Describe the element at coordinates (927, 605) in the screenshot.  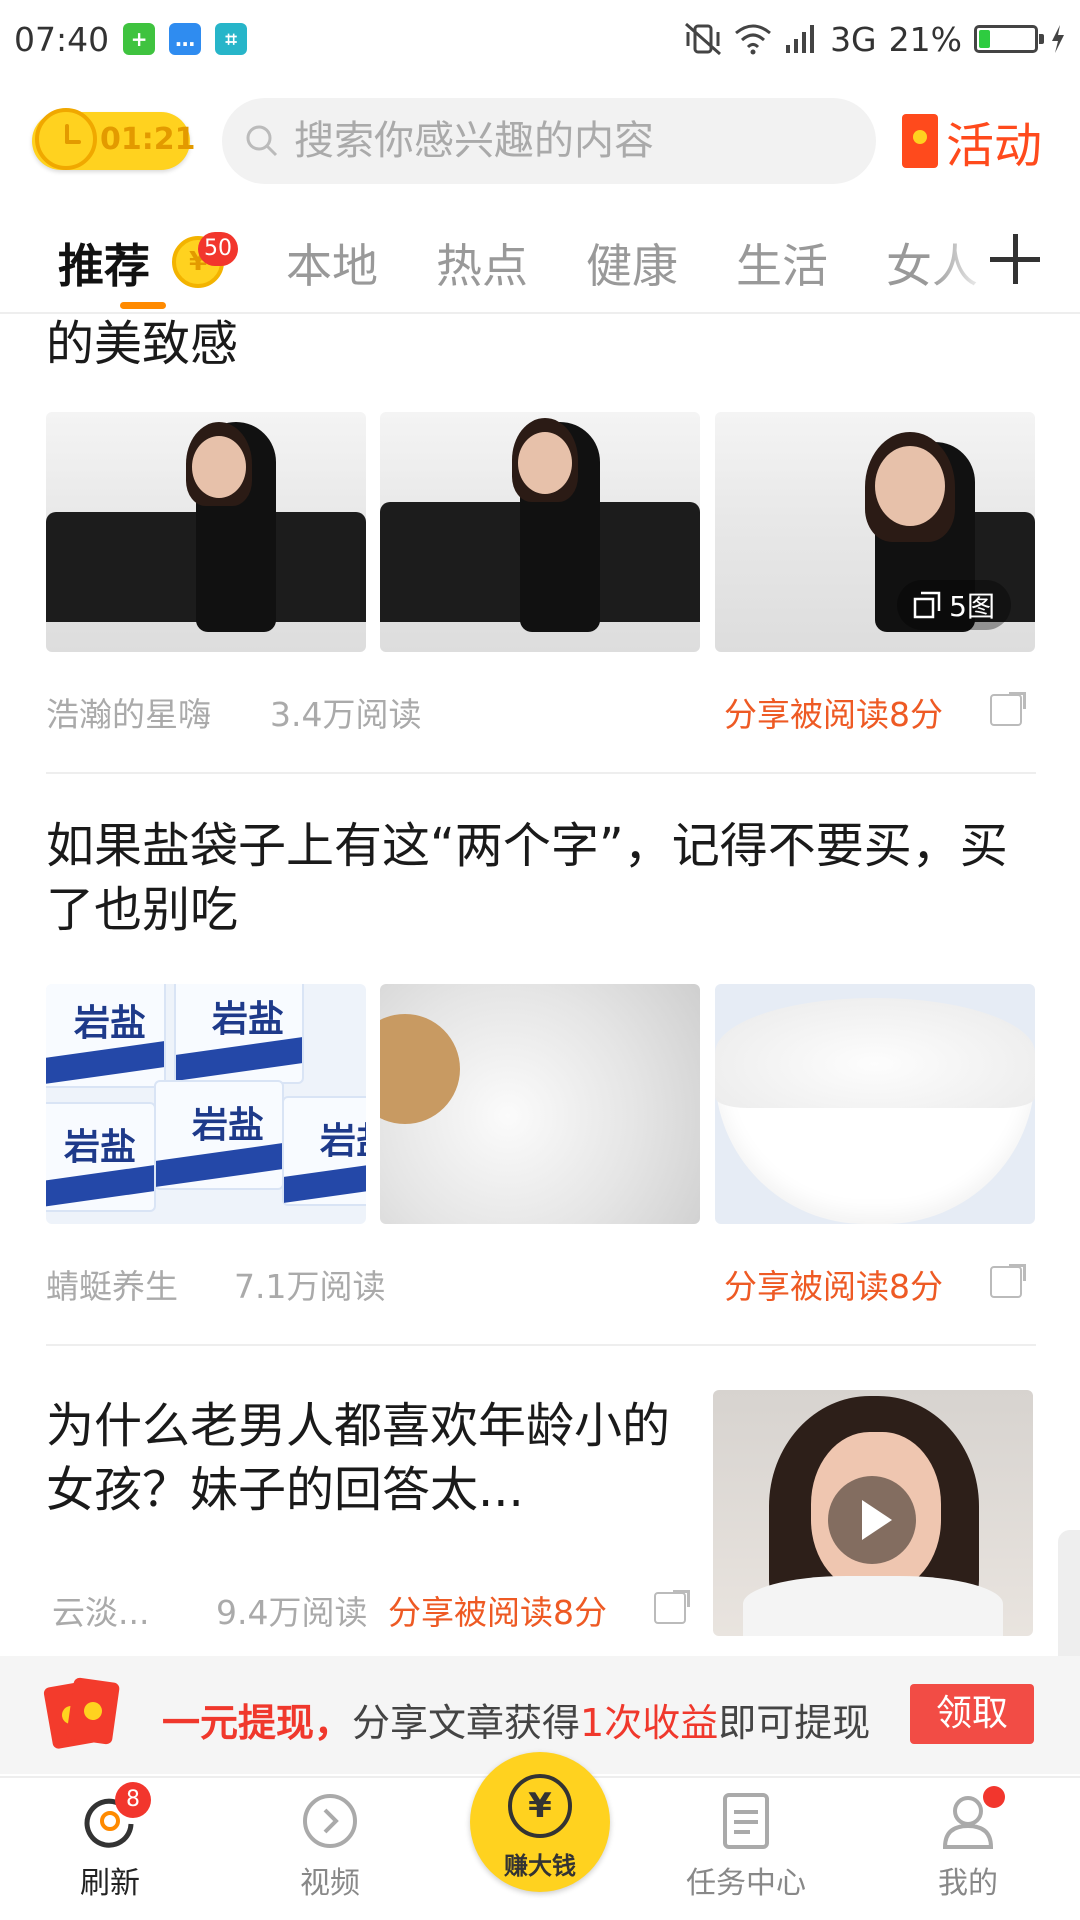
I see `gallery-icon` at that location.